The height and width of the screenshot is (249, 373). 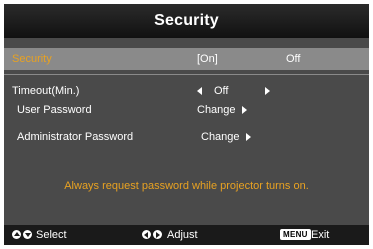 What do you see at coordinates (153, 235) in the screenshot?
I see `left-right-nav-icon` at bounding box center [153, 235].